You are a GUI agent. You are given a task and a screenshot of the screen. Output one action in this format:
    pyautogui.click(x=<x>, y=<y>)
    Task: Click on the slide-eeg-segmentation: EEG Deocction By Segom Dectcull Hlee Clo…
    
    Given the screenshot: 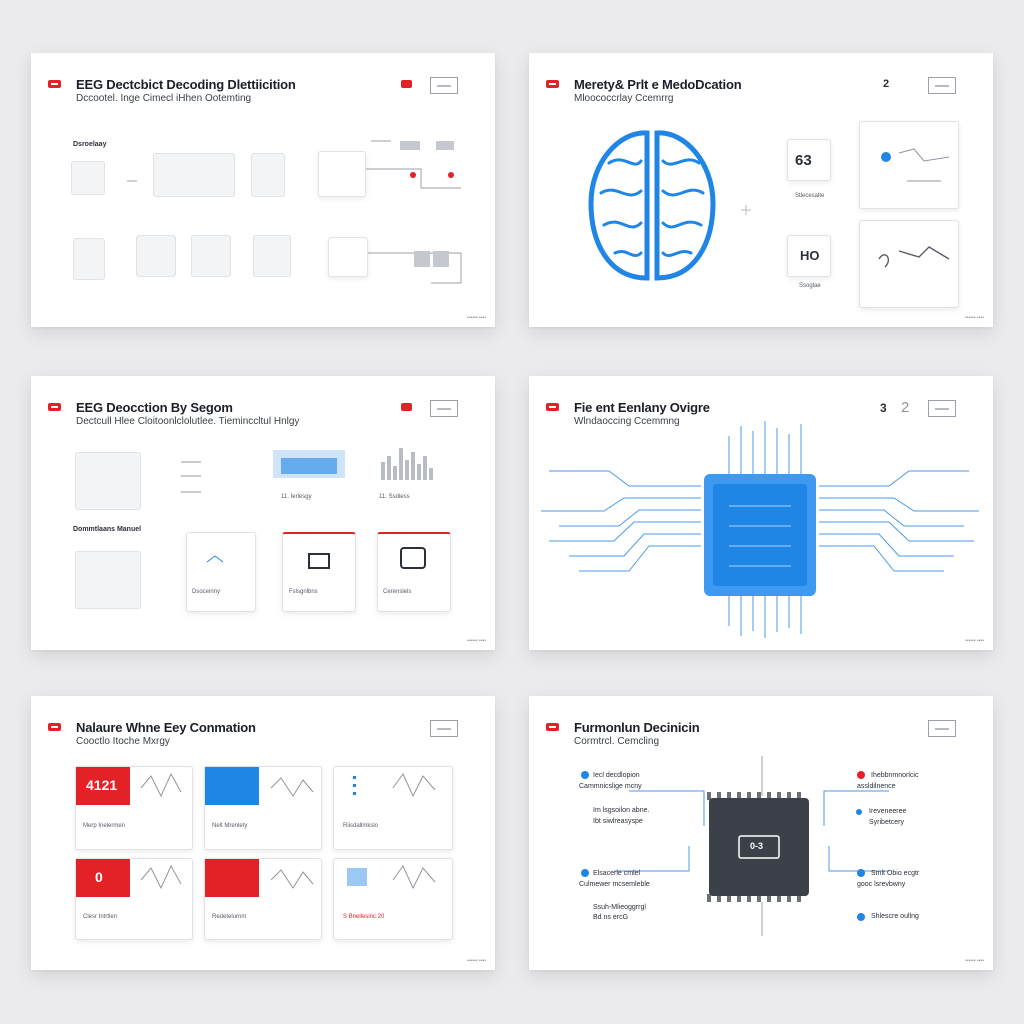 What is the action you would take?
    pyautogui.click(x=263, y=513)
    